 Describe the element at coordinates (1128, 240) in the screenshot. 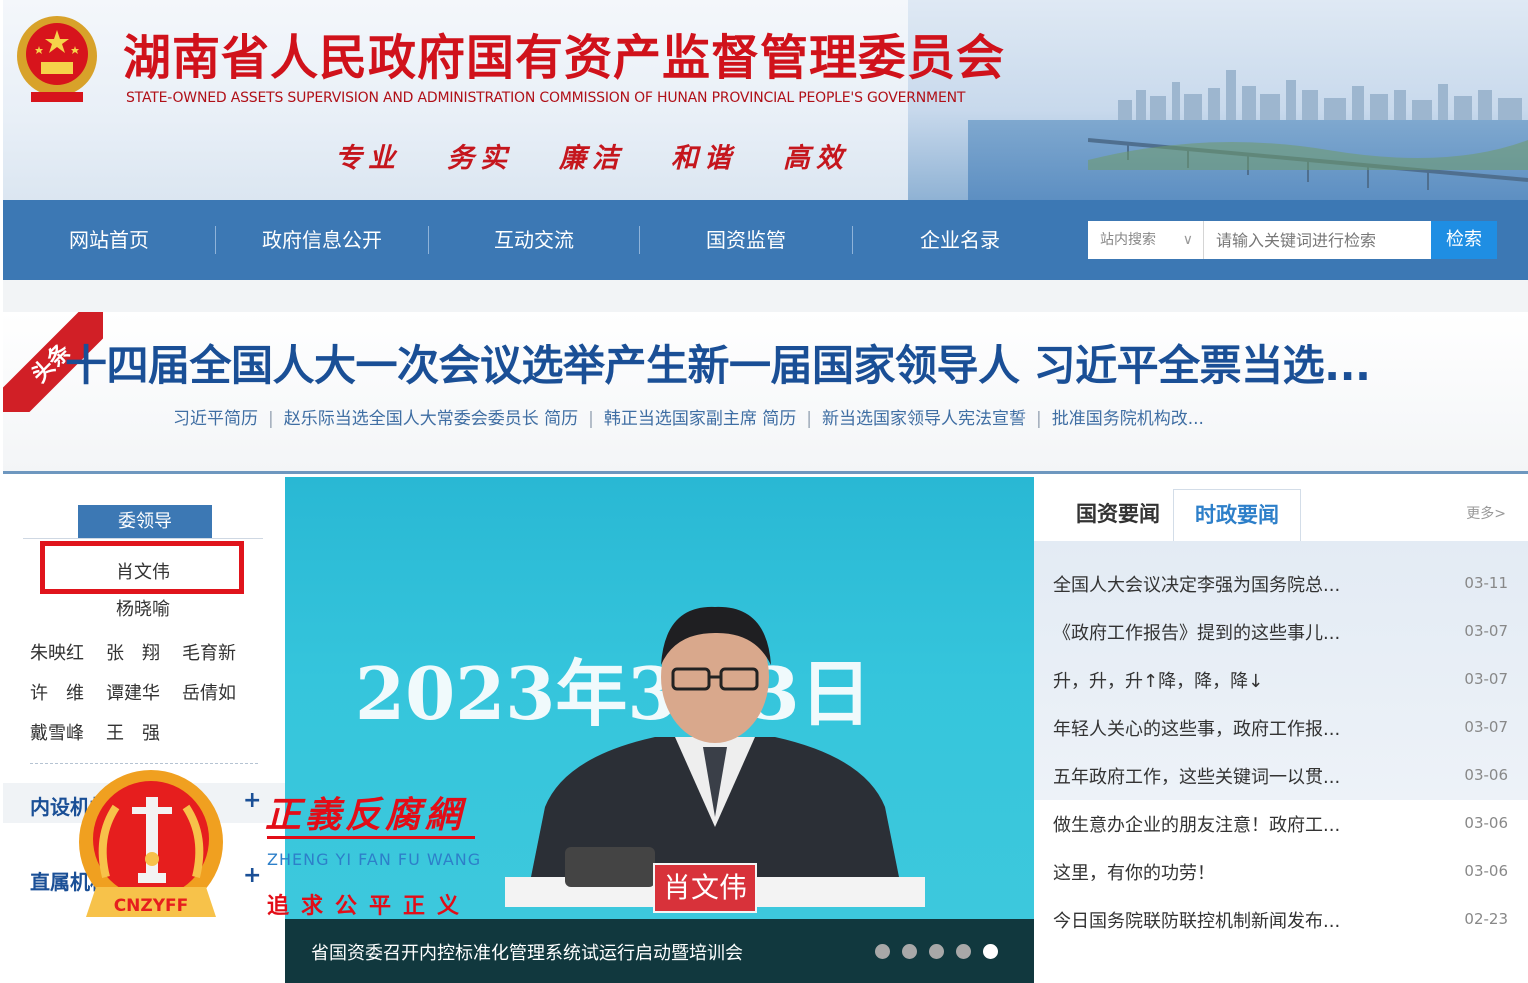

I see `search-scope-label: 站内搜索` at that location.